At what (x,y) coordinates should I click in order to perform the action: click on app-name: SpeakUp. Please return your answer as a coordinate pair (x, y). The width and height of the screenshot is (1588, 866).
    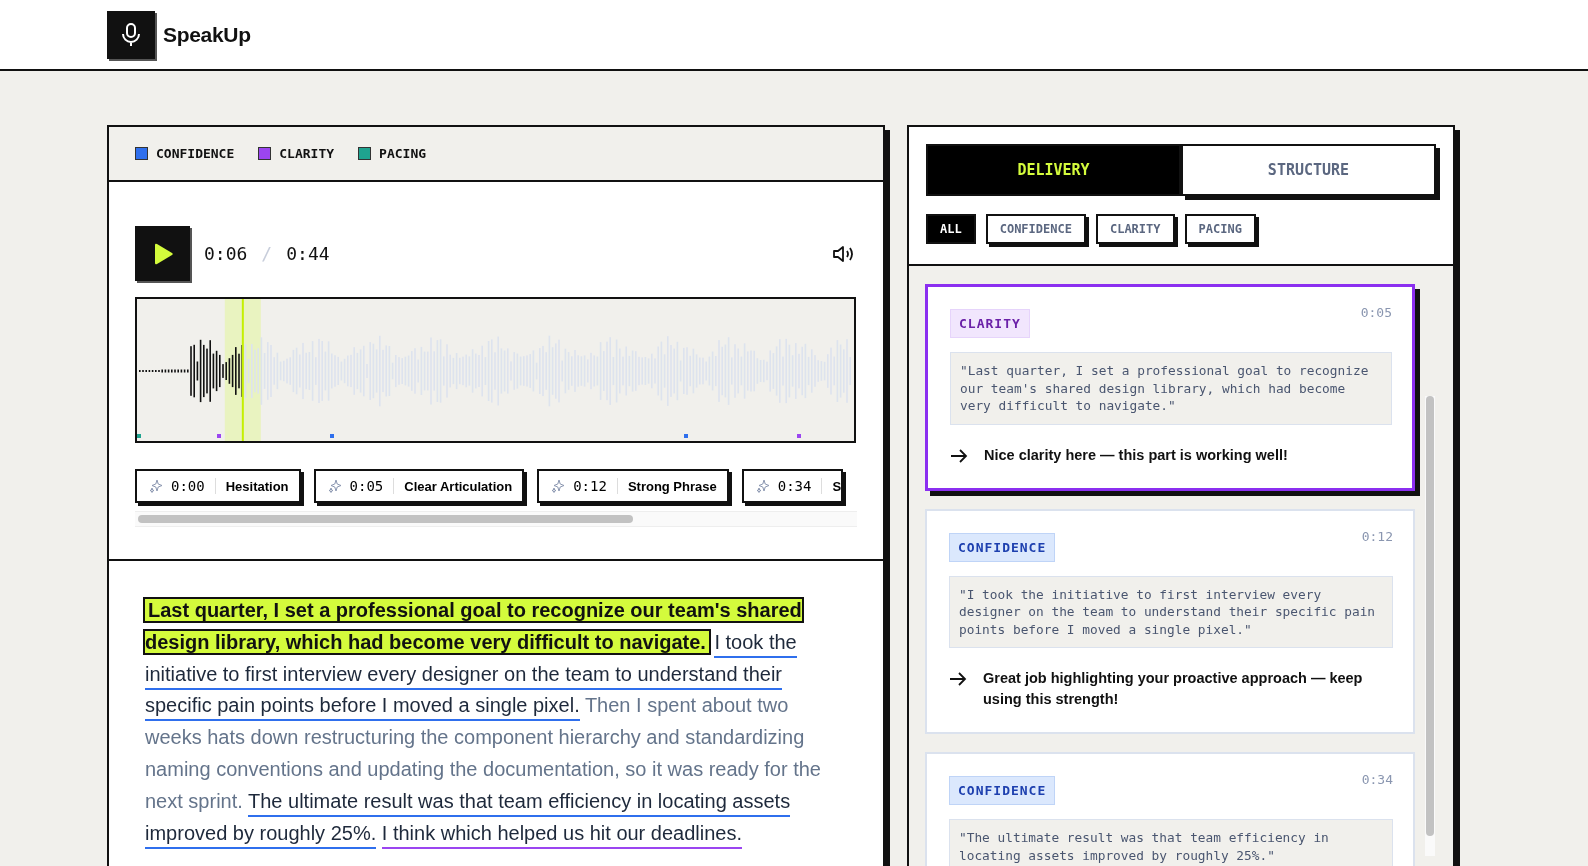
    Looking at the image, I should click on (207, 34).